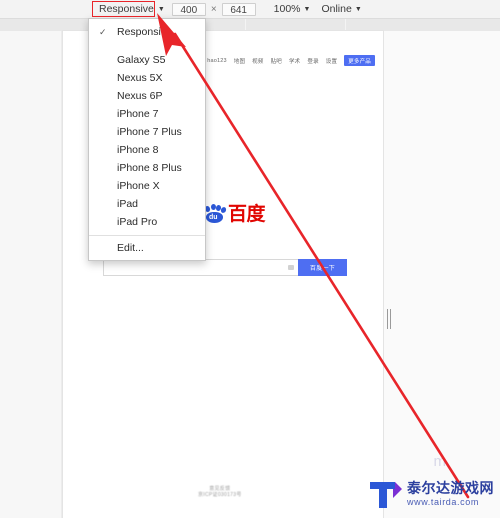  I want to click on search-row: 百度一下, so click(225, 267).